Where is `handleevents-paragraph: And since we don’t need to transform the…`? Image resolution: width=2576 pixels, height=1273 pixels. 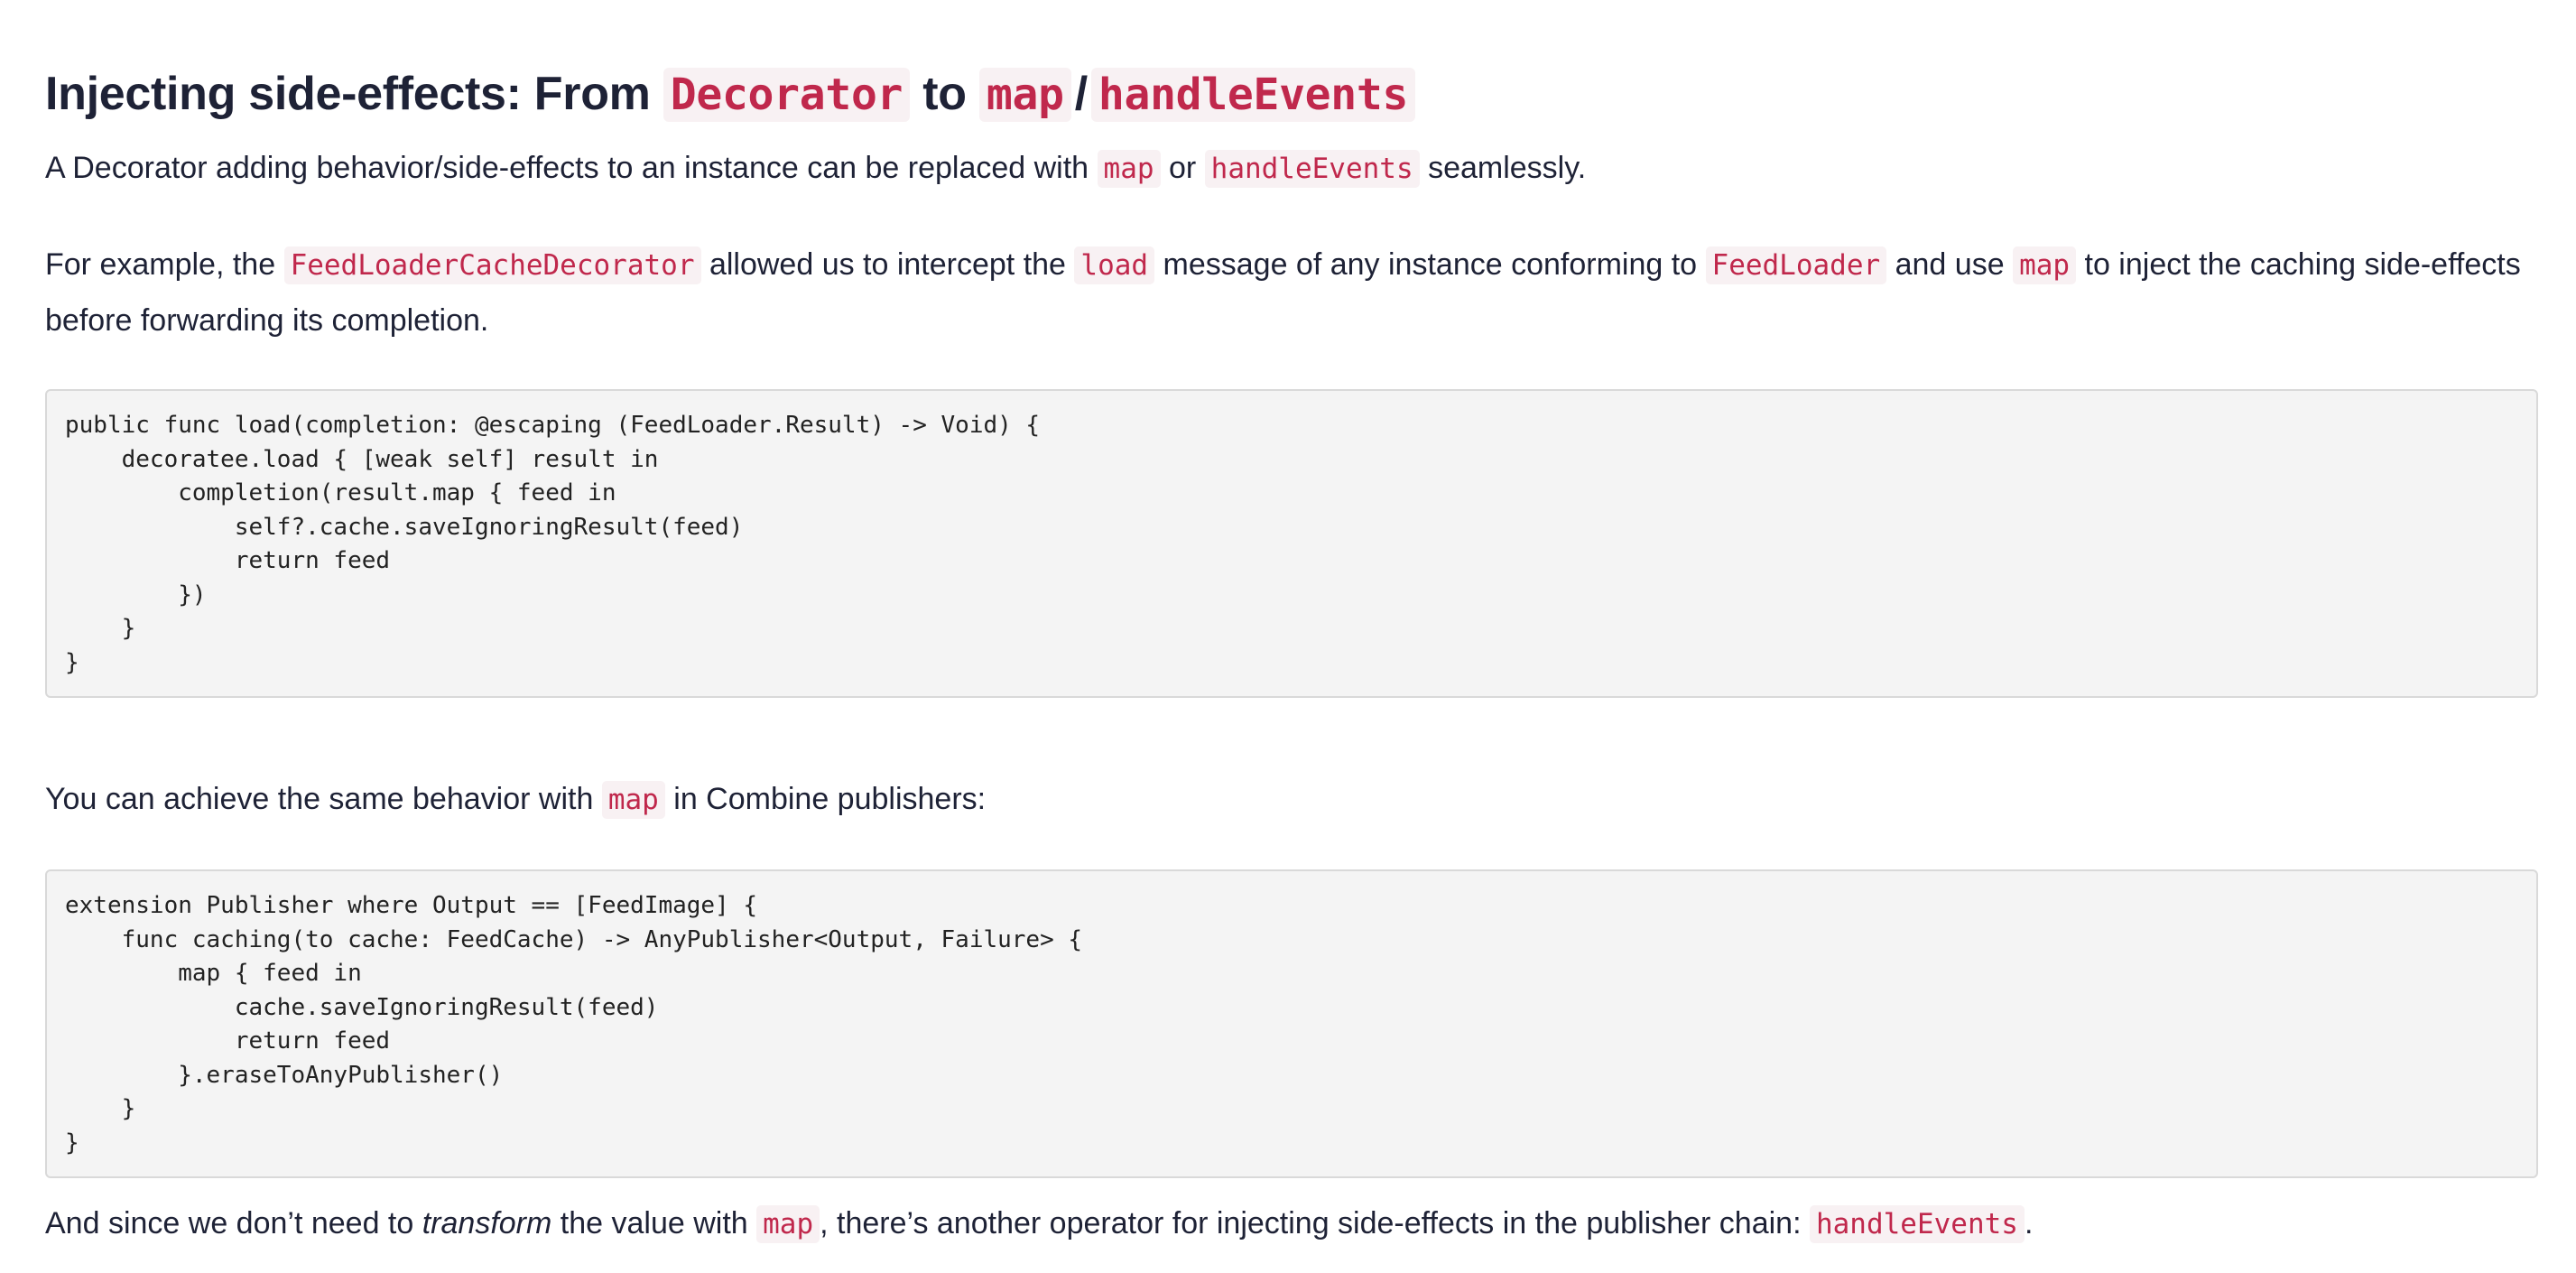 handleevents-paragraph: And since we don’t need to transform the… is located at coordinates (1039, 1224).